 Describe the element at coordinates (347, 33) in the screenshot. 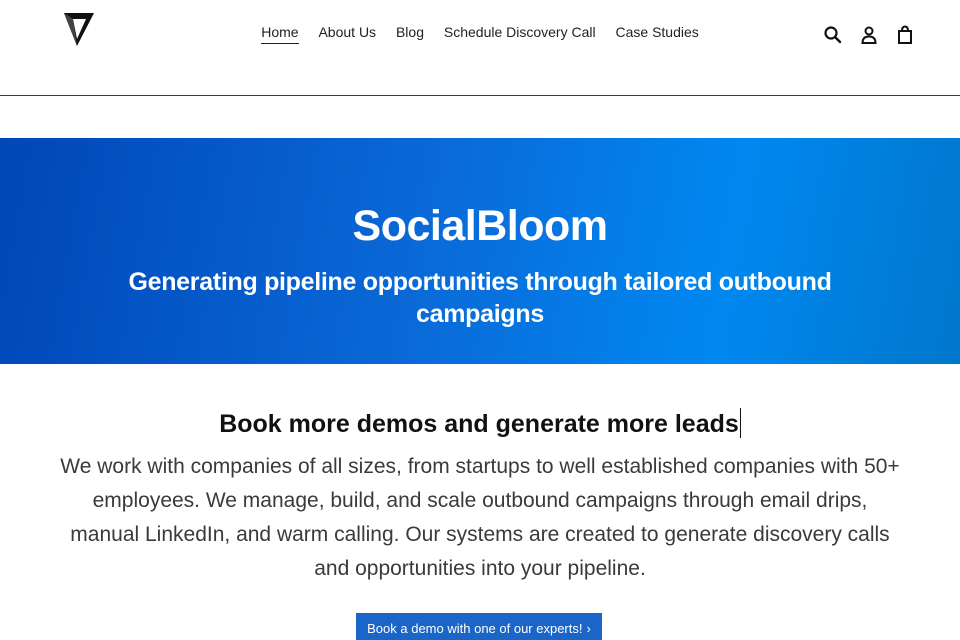

I see `nav-about-us: About Us` at that location.